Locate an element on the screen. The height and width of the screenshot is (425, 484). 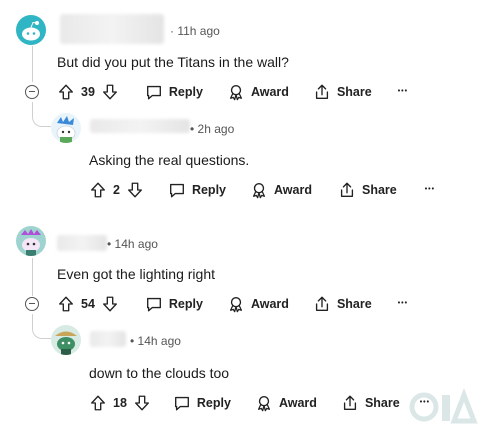
comment-actions: 18 Reply Award Share ••• is located at coordinates (259, 403).